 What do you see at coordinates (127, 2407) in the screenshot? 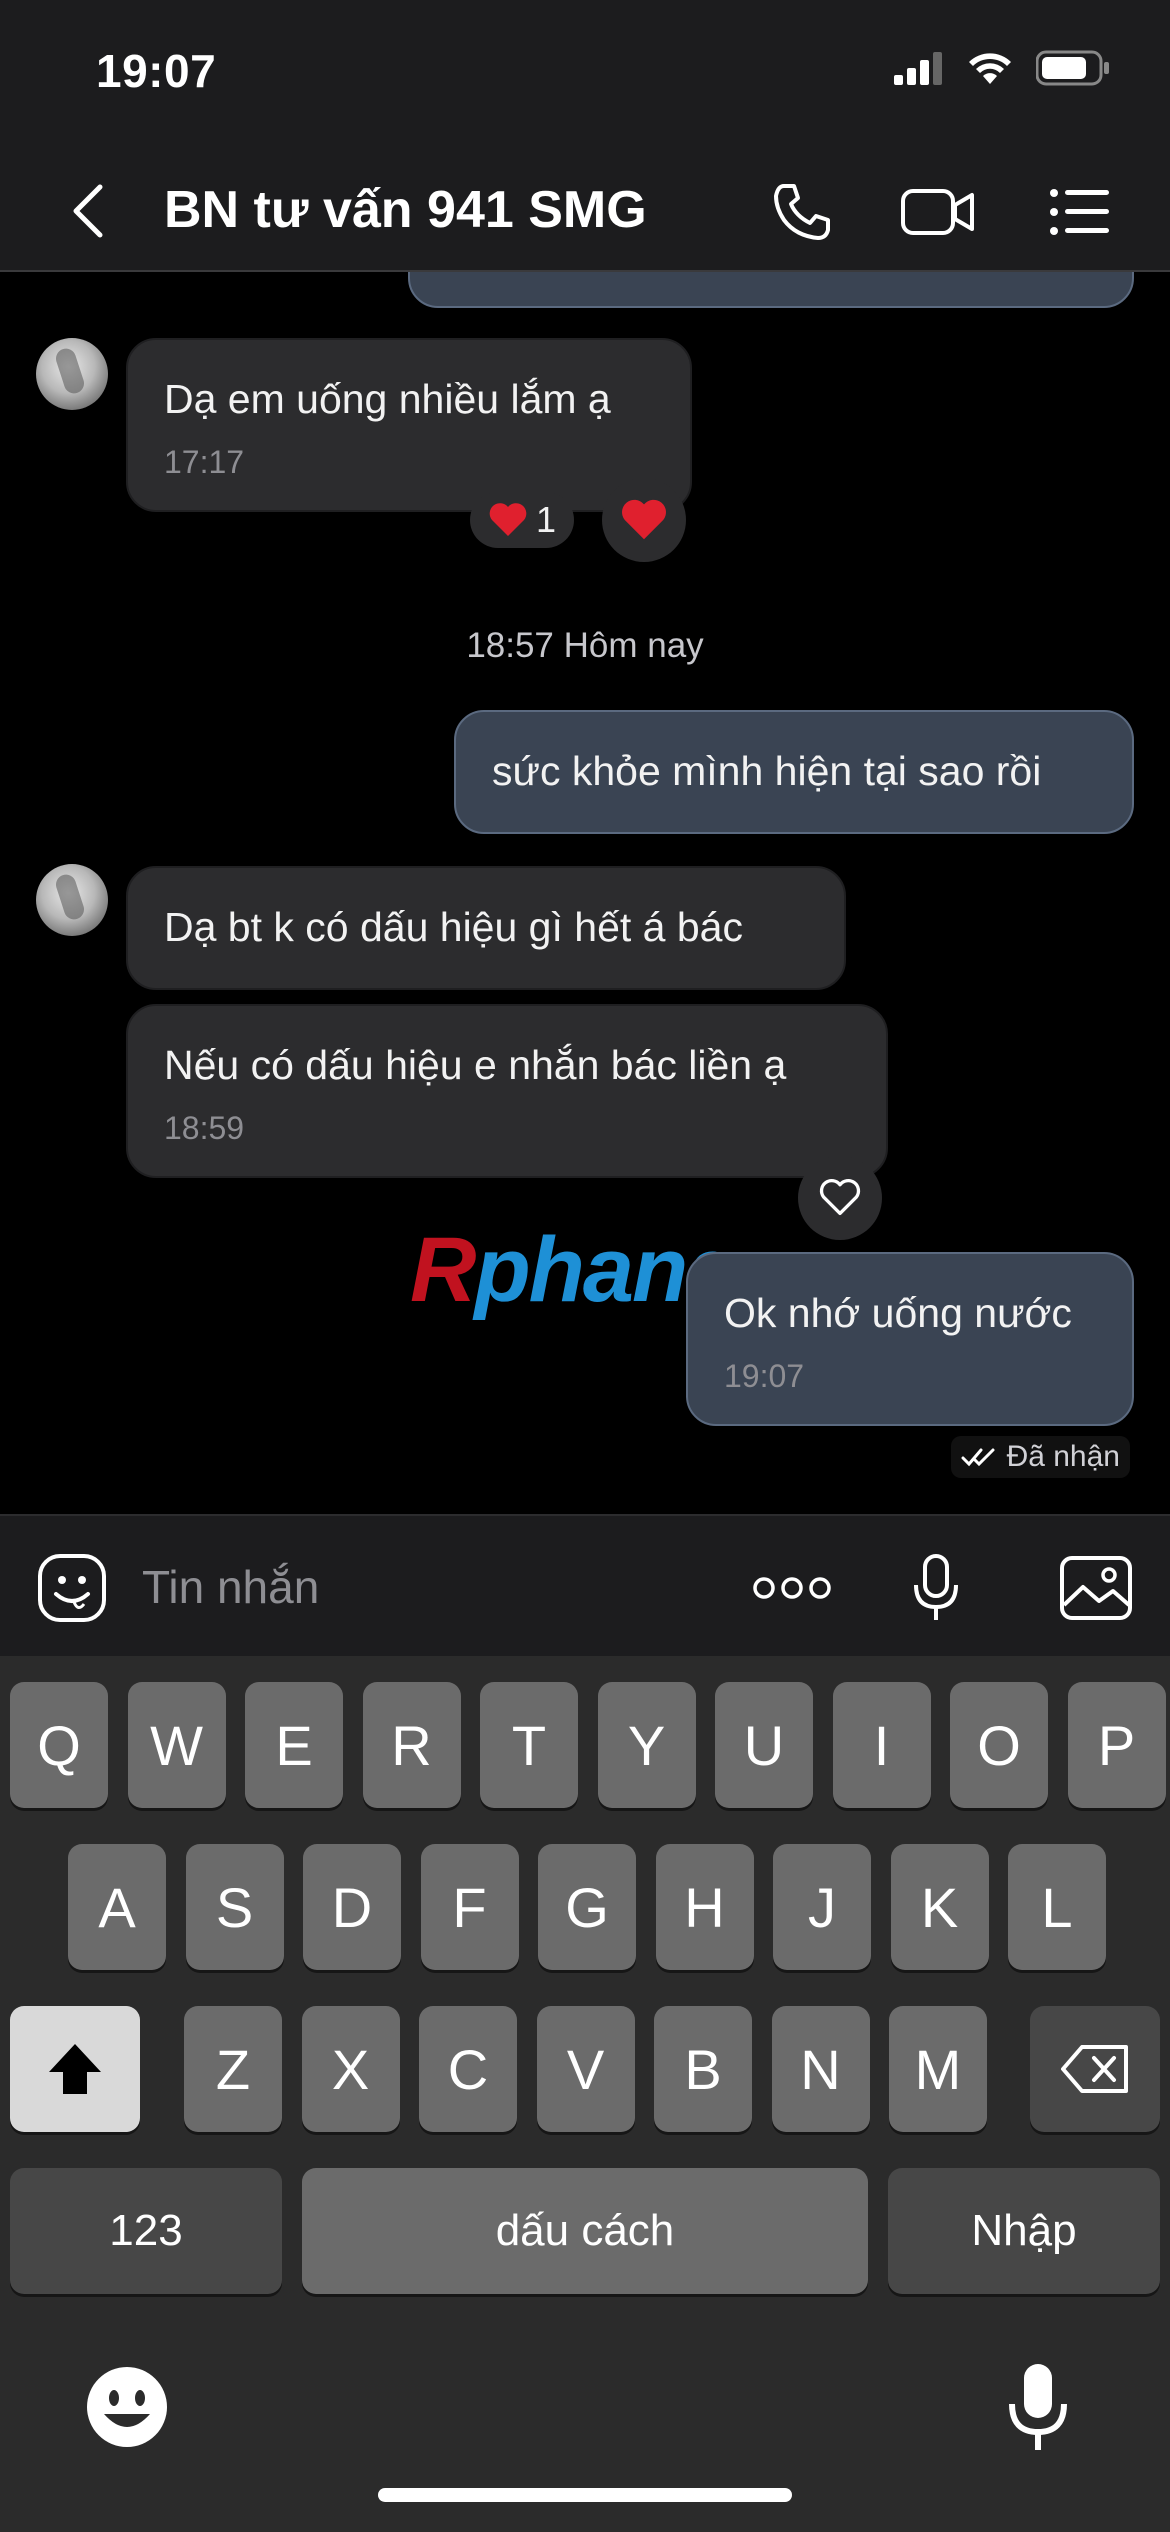
I see `emoji-icon` at bounding box center [127, 2407].